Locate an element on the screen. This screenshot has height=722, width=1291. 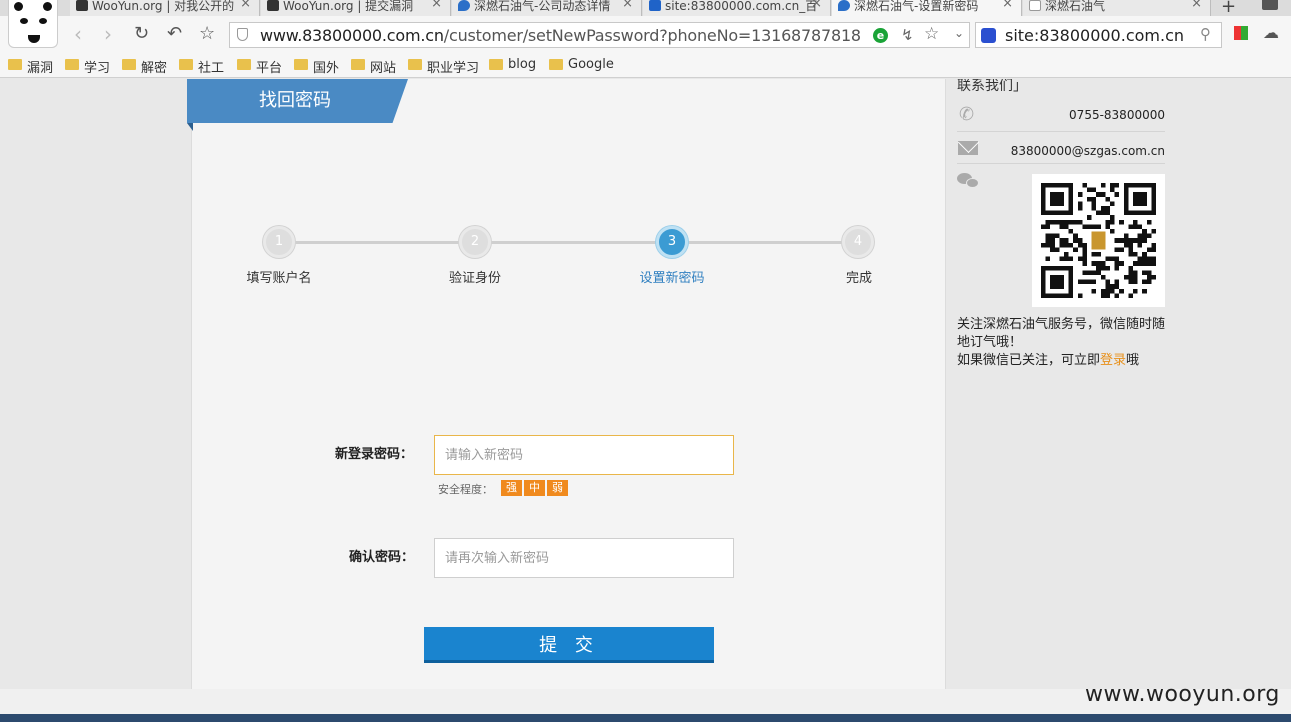
step-2-circle: 2 is located at coordinates (475, 242).